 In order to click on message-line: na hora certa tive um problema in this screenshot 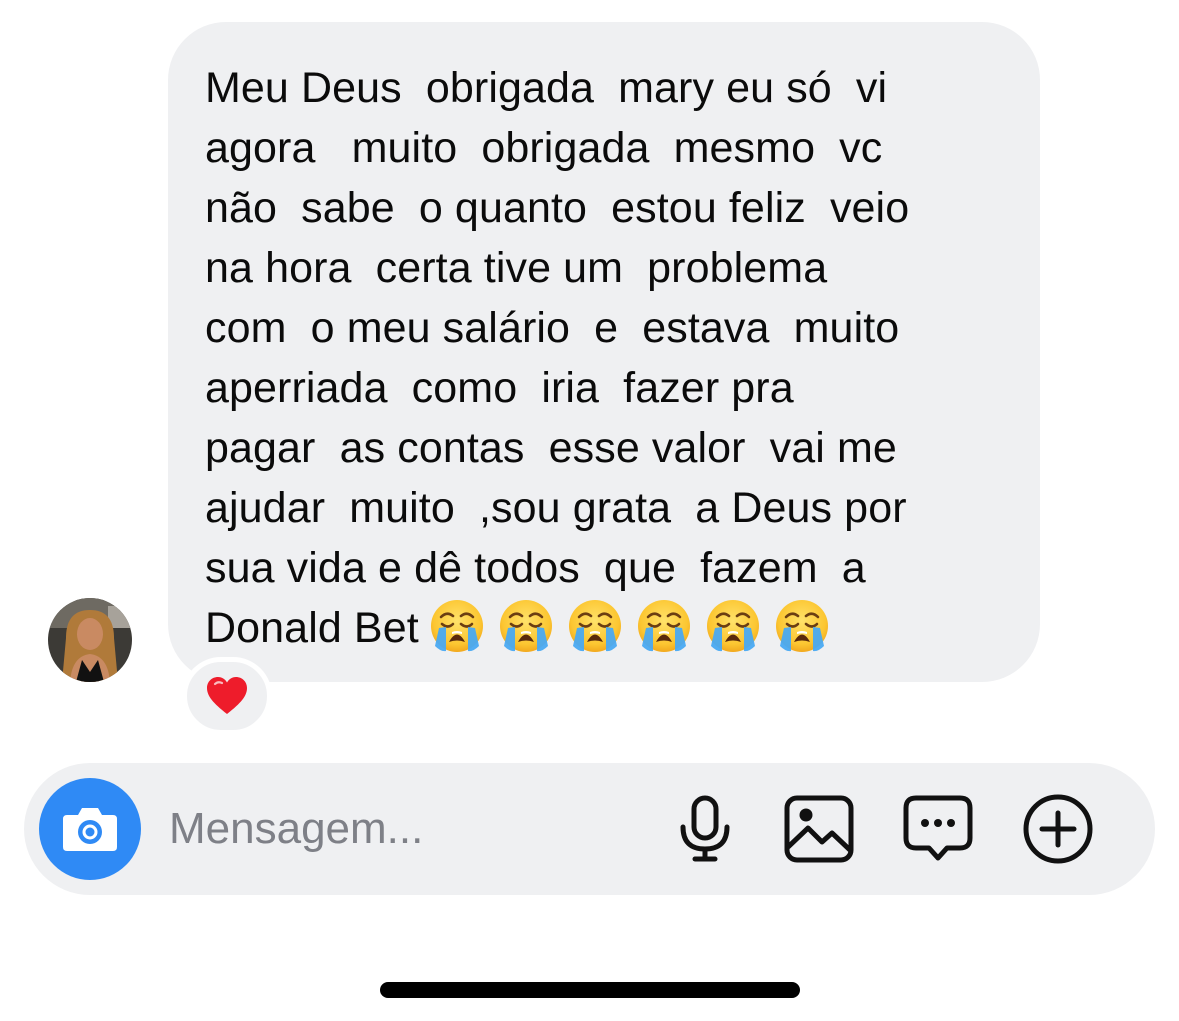, I will do `click(516, 268)`.